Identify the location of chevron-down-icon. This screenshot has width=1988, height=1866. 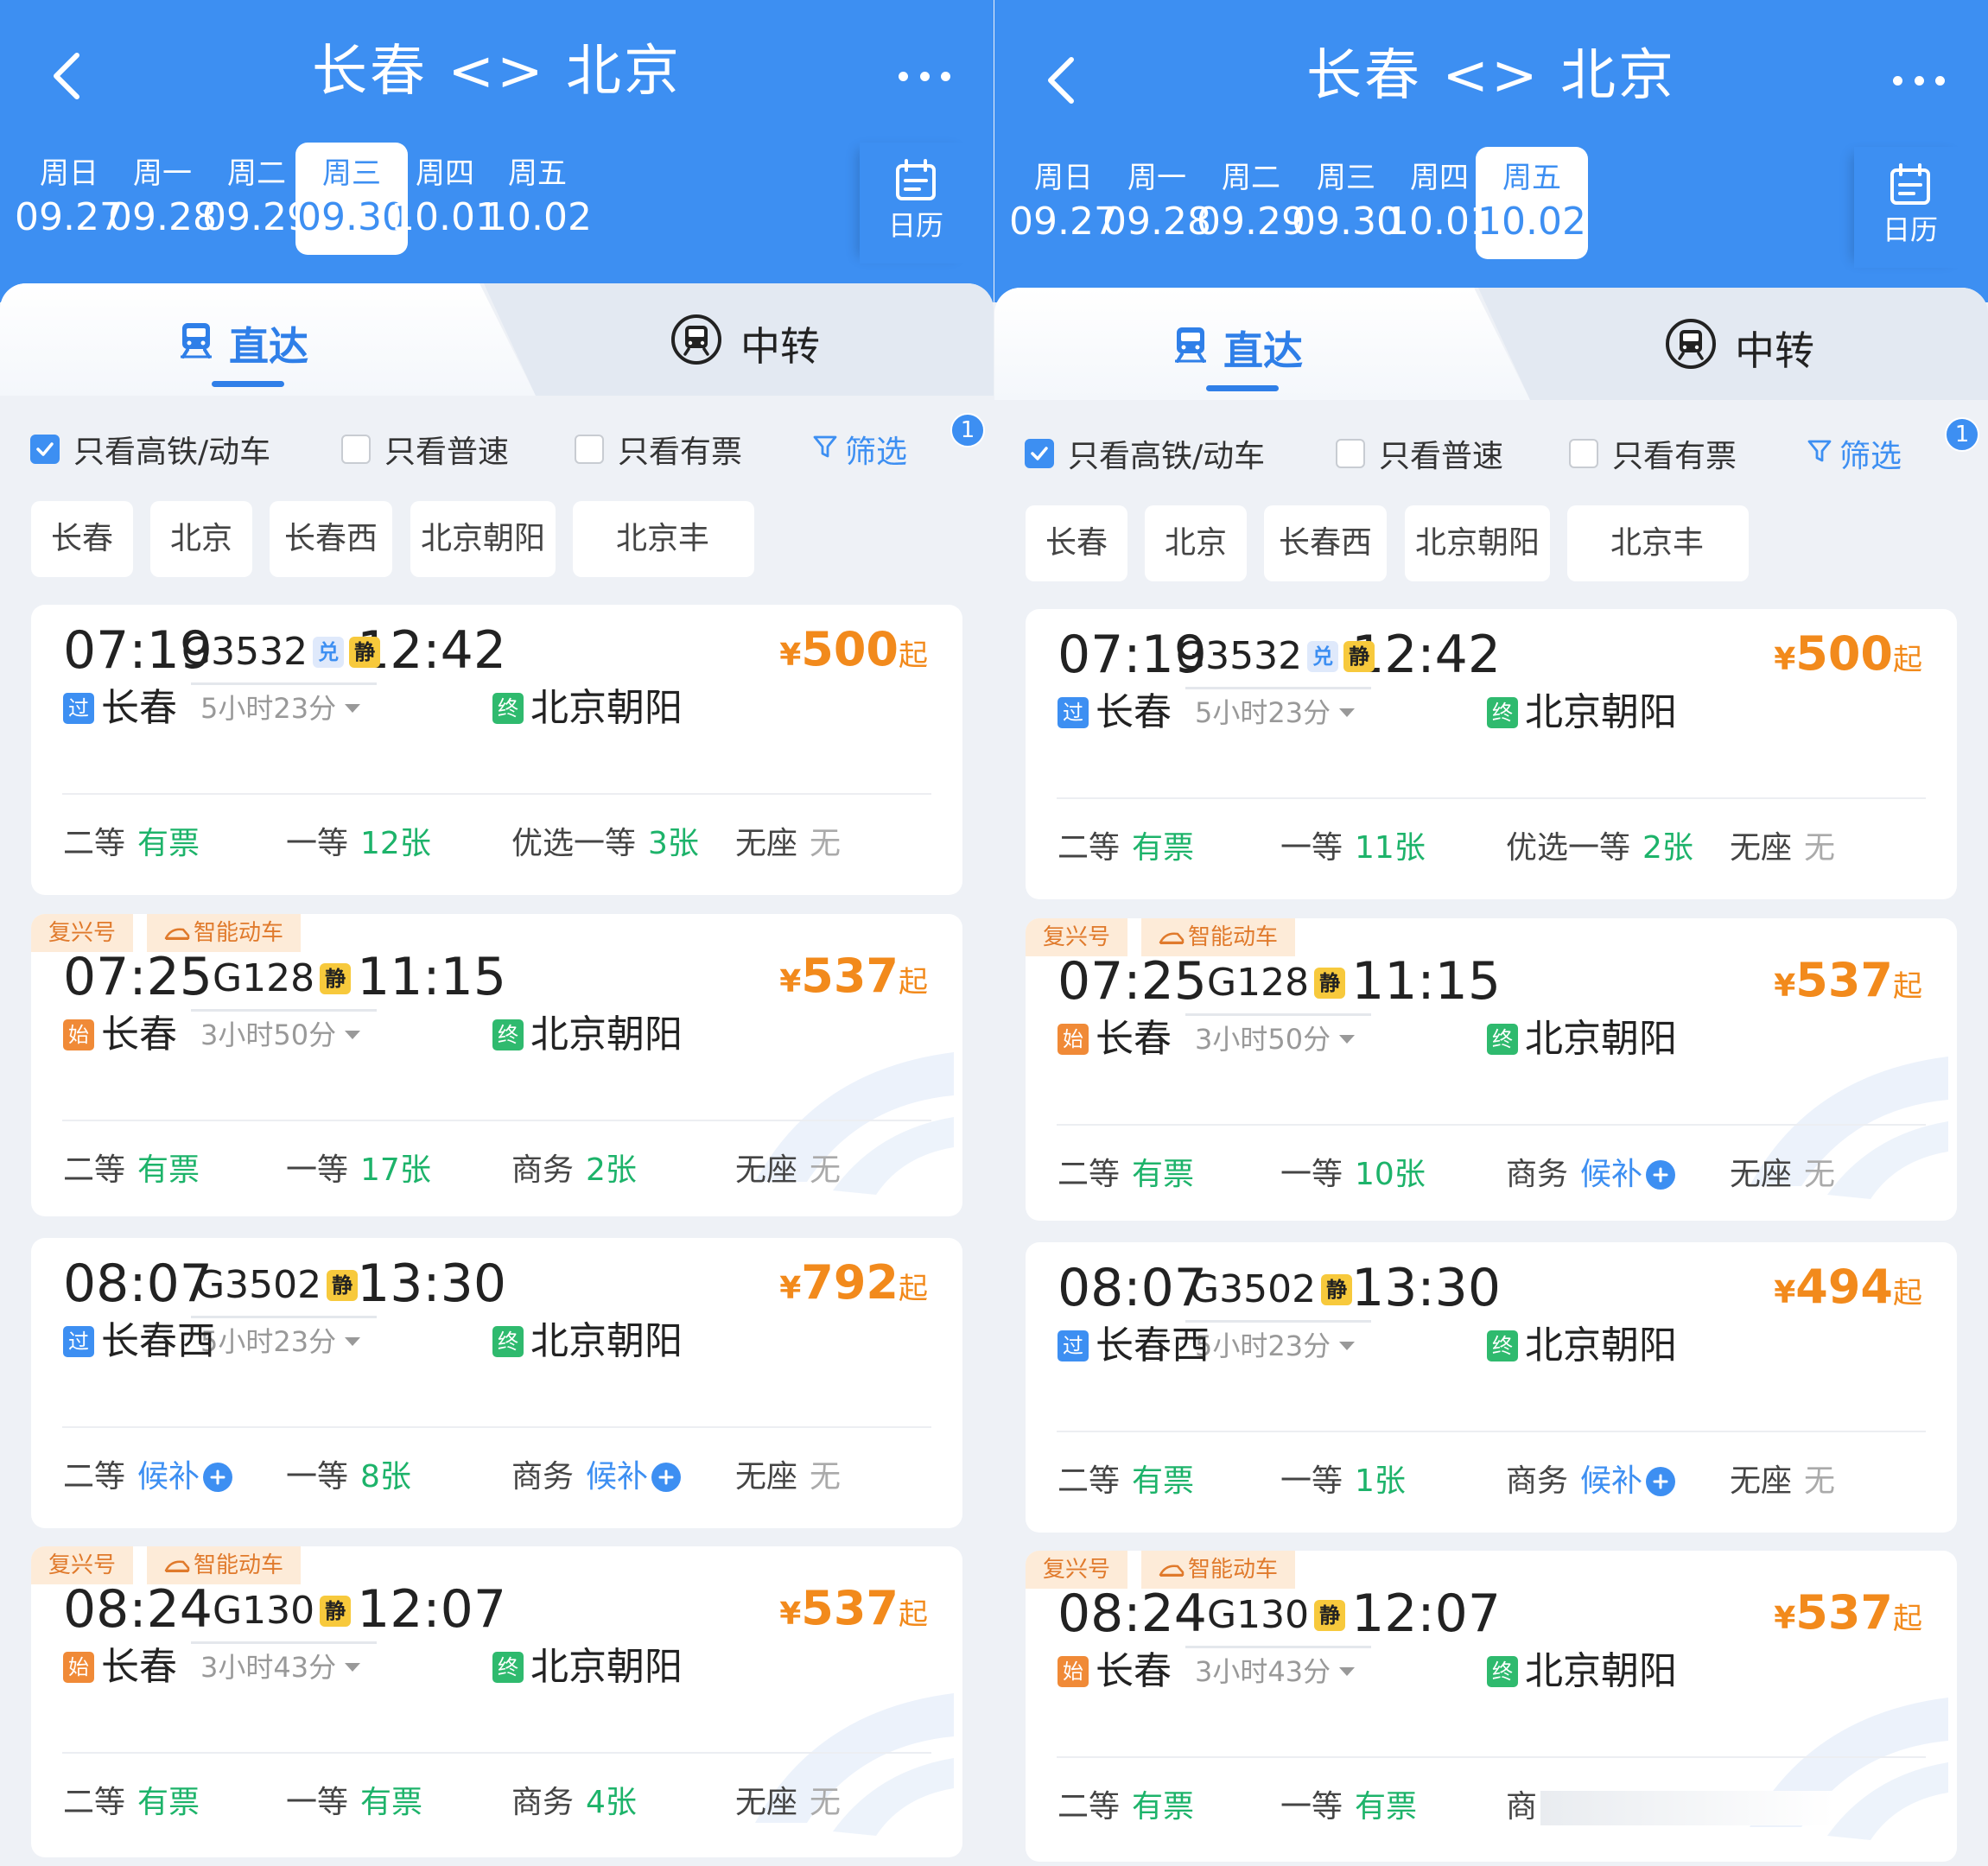
(349, 1667).